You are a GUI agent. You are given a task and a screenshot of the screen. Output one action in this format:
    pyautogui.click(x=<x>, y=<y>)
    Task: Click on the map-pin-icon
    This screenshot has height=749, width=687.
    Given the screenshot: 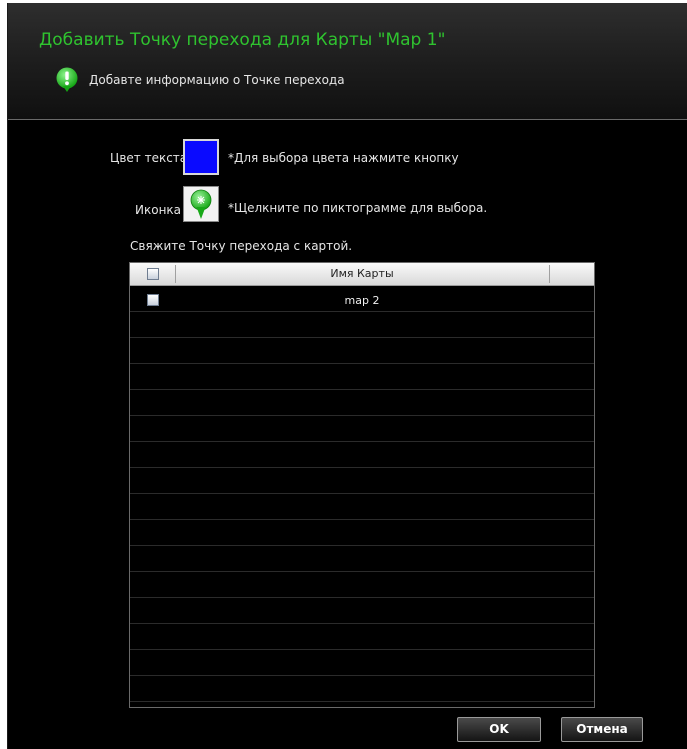 What is the action you would take?
    pyautogui.click(x=201, y=204)
    